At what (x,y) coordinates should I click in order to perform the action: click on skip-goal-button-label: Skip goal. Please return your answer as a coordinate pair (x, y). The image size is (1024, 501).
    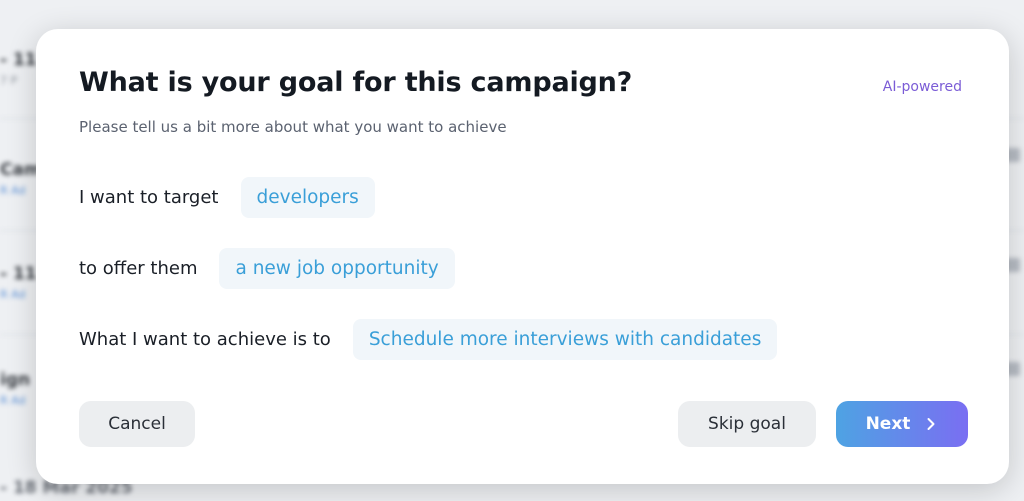
    Looking at the image, I should click on (747, 424).